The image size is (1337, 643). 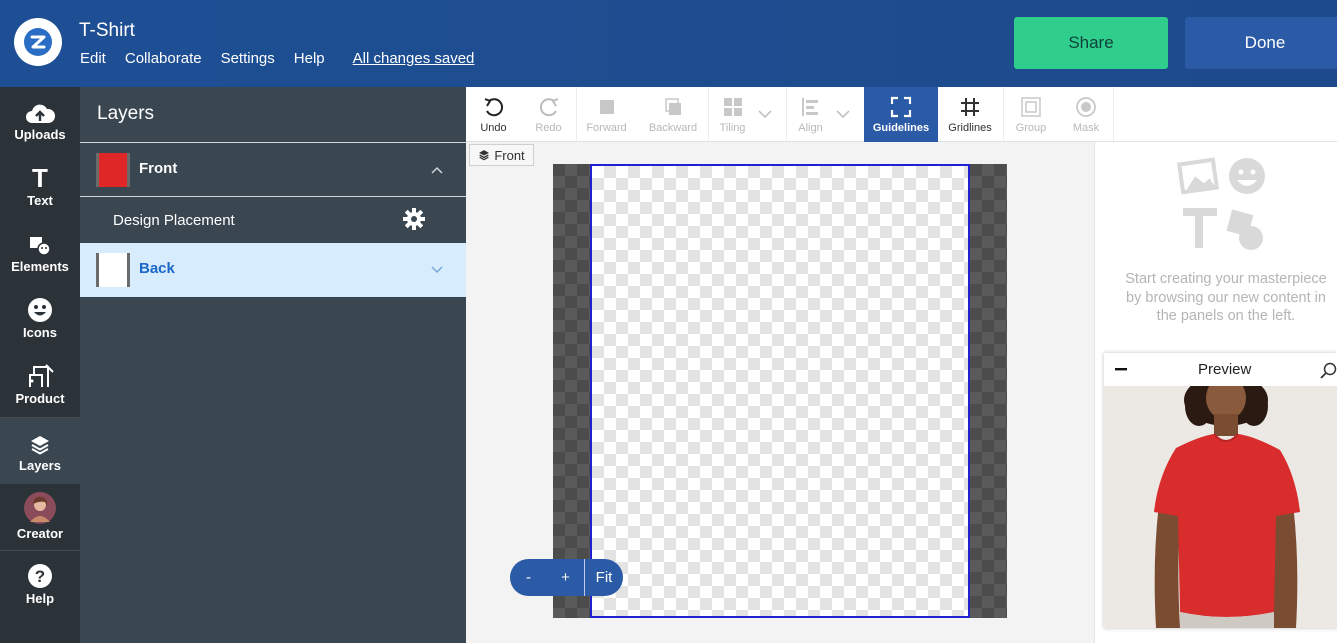 I want to click on undo-icon, so click(x=494, y=107).